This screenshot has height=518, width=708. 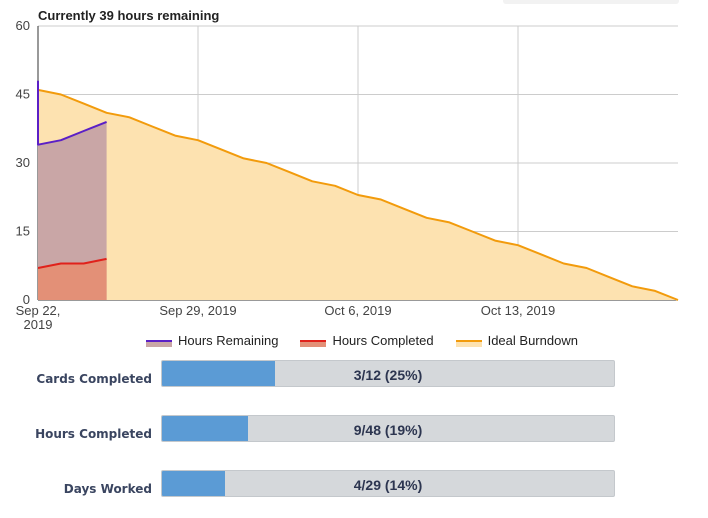 I want to click on stat-row-days-worked: Days Worked 4/29 (14%), so click(x=354, y=484).